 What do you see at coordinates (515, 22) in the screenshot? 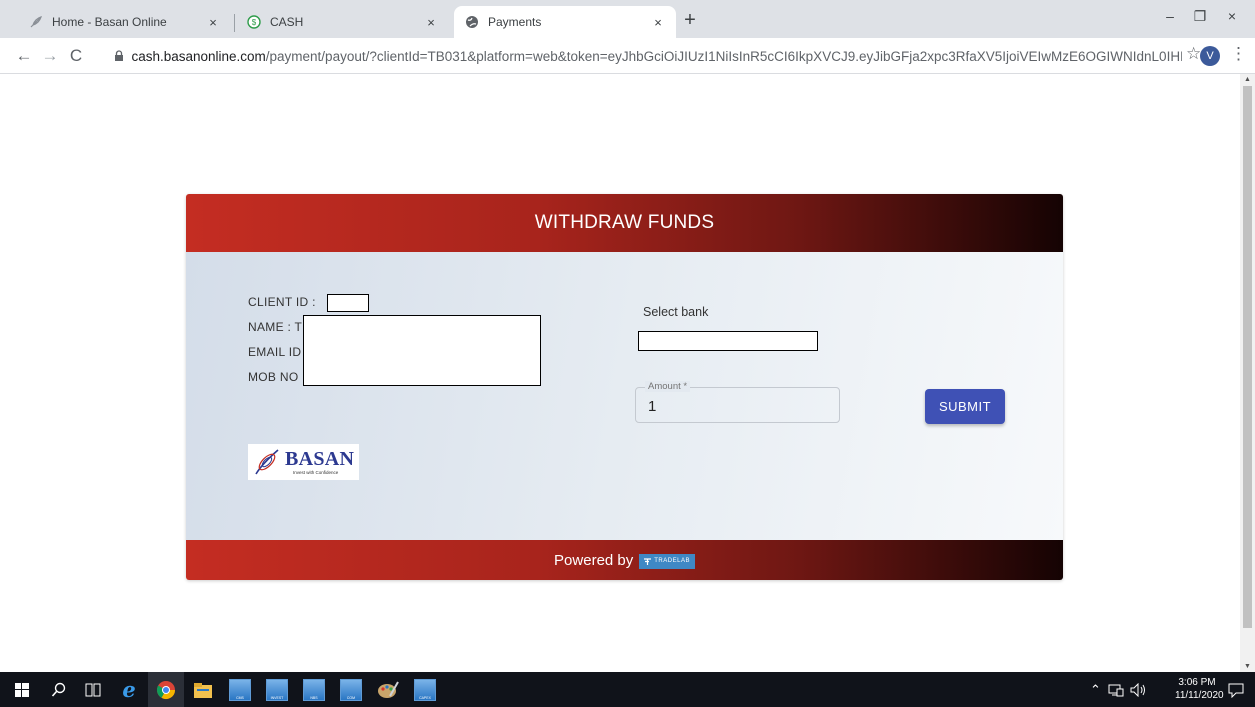
I see `tab-title: Payments` at bounding box center [515, 22].